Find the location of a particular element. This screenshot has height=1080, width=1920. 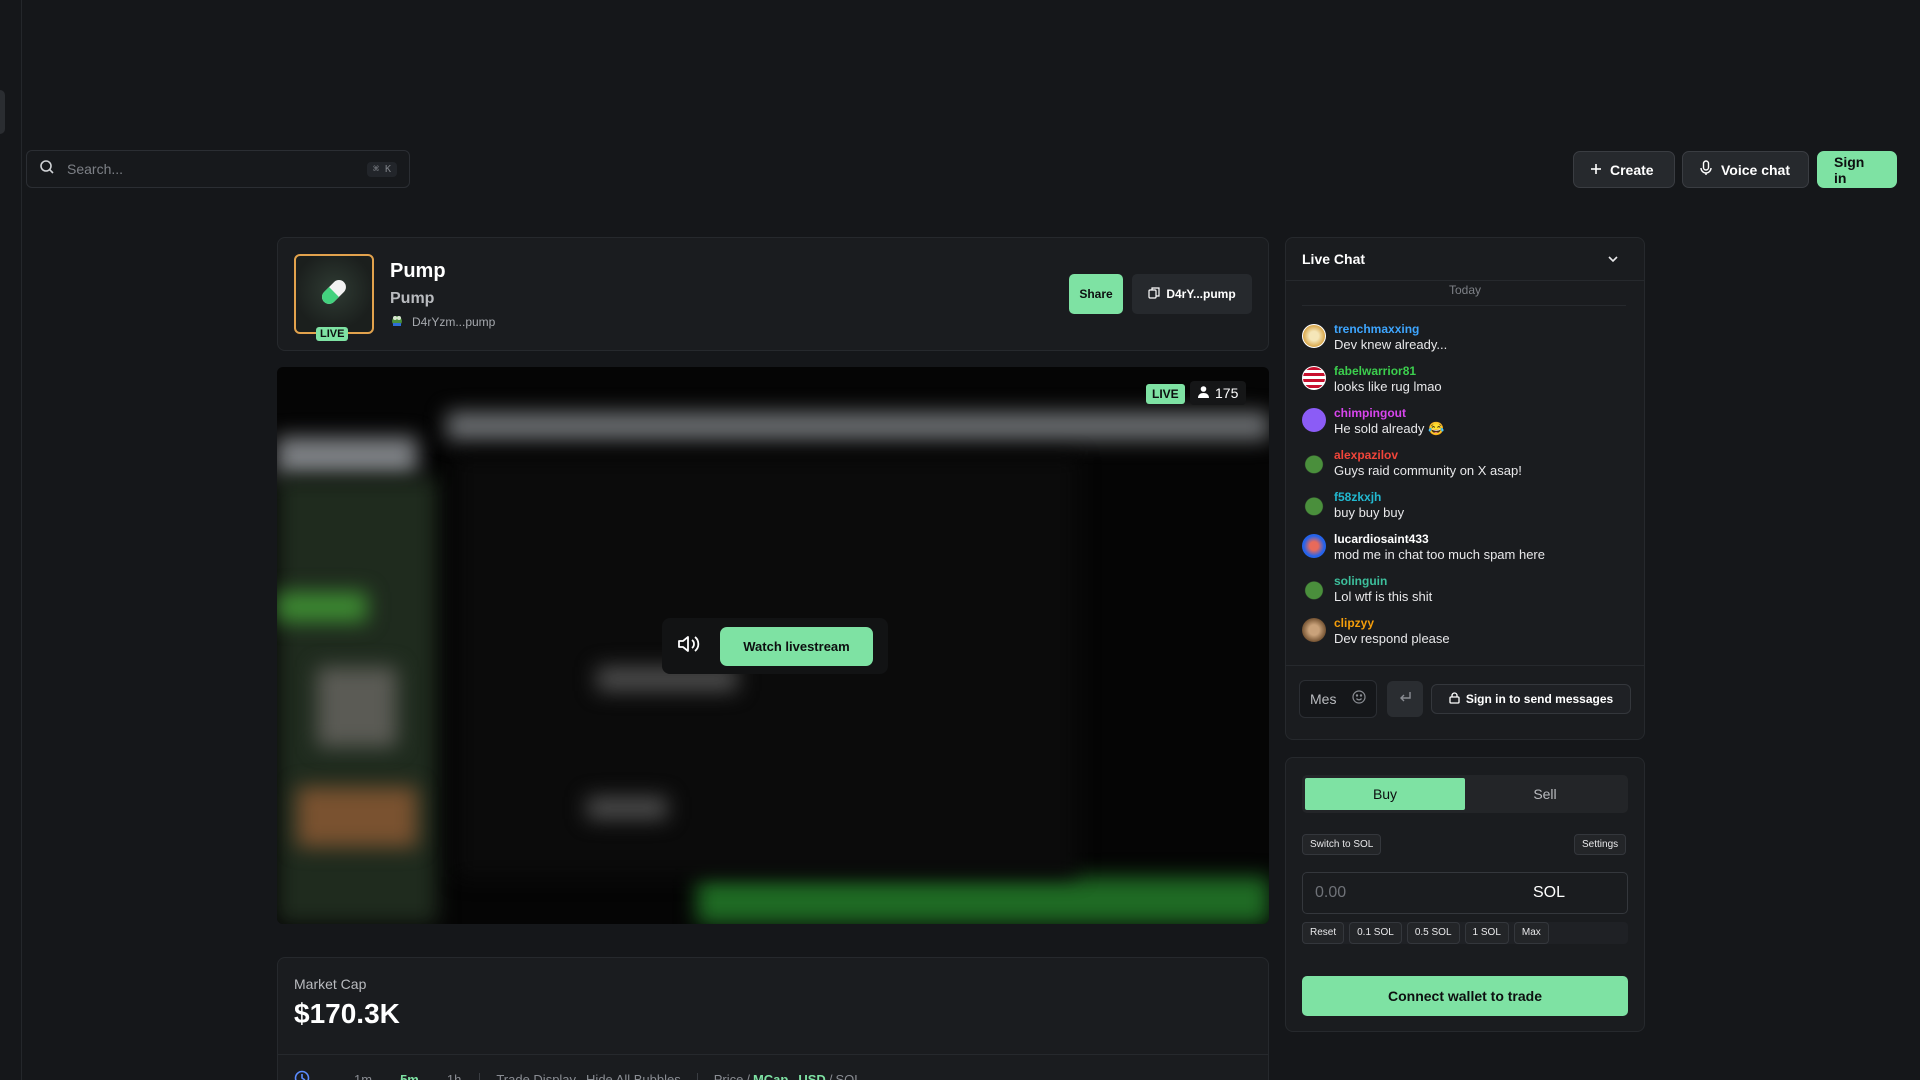

trade-display-toggle: Trade Display is located at coordinates (536, 1076).